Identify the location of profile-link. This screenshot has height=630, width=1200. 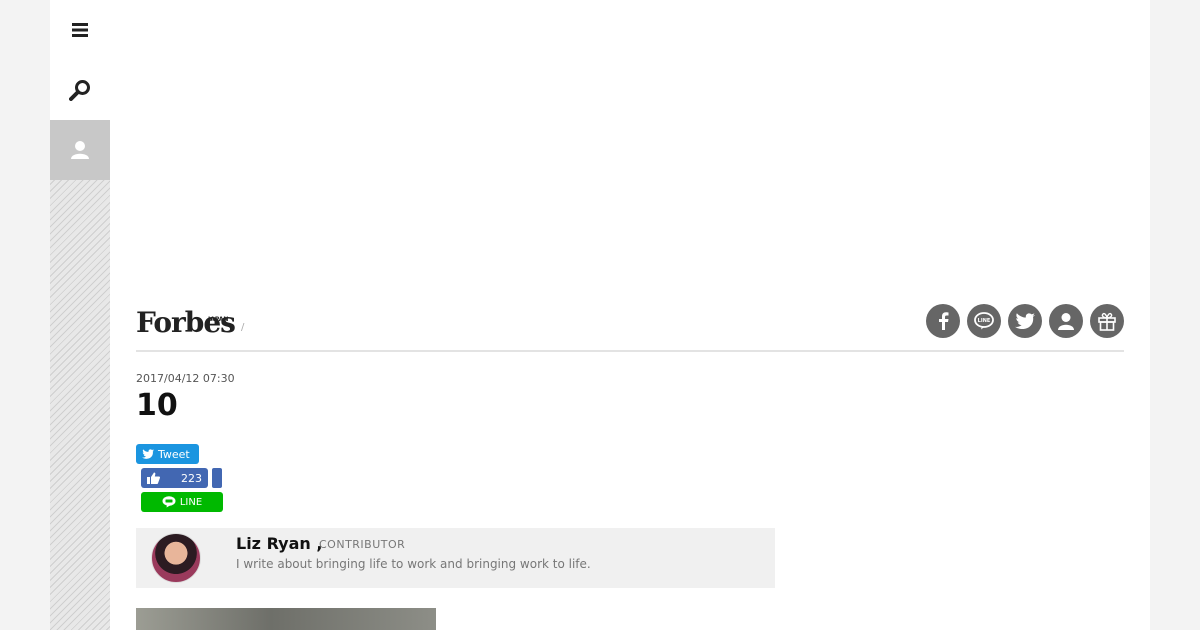
(1066, 321).